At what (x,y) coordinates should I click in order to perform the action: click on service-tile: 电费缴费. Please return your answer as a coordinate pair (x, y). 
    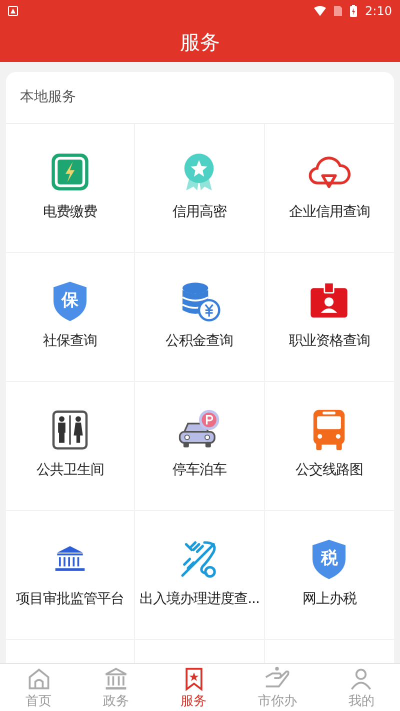
    Looking at the image, I should click on (71, 188).